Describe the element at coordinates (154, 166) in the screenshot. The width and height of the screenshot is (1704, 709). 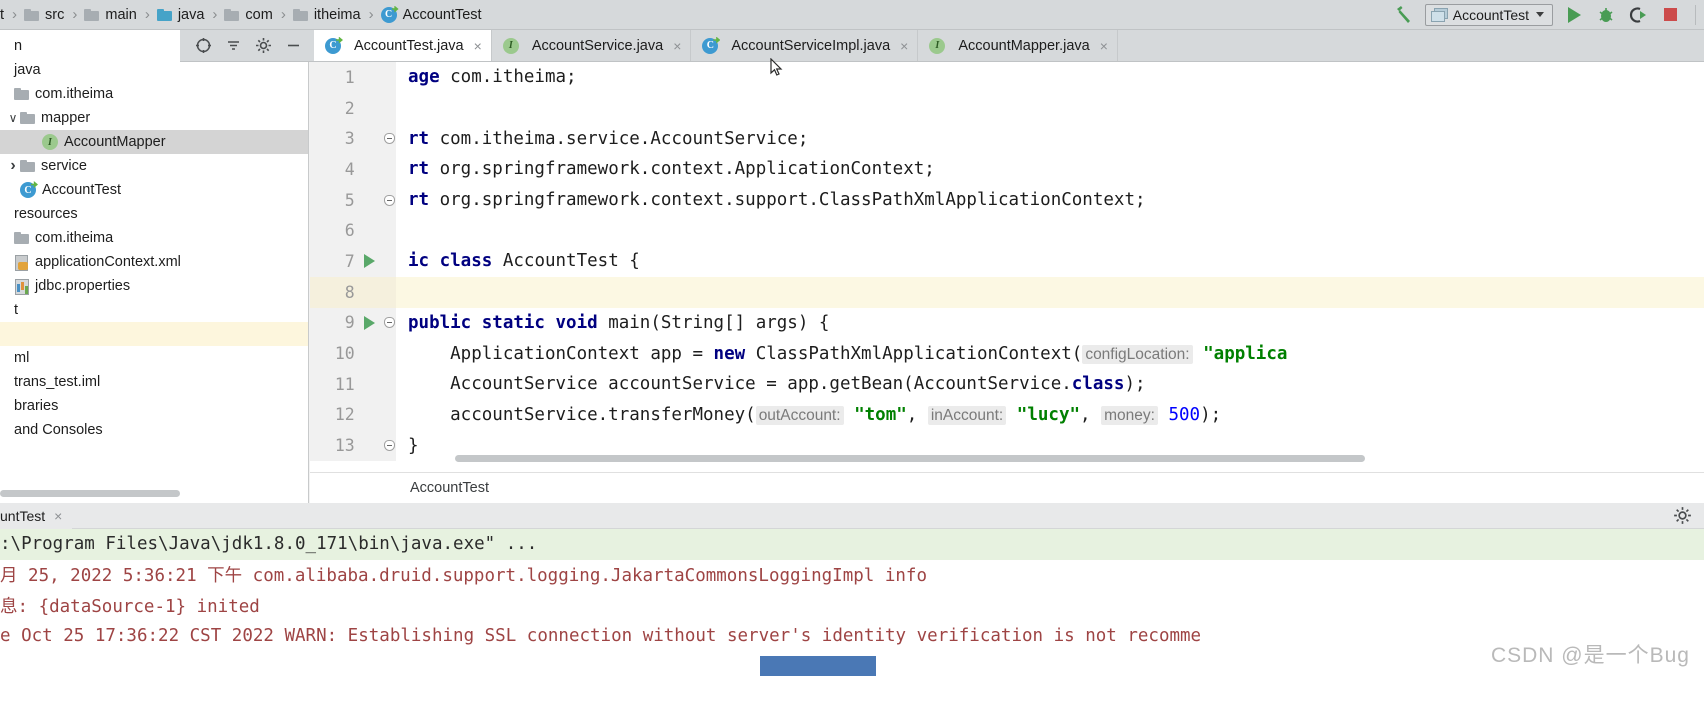
I see `tree-item-service: service` at that location.